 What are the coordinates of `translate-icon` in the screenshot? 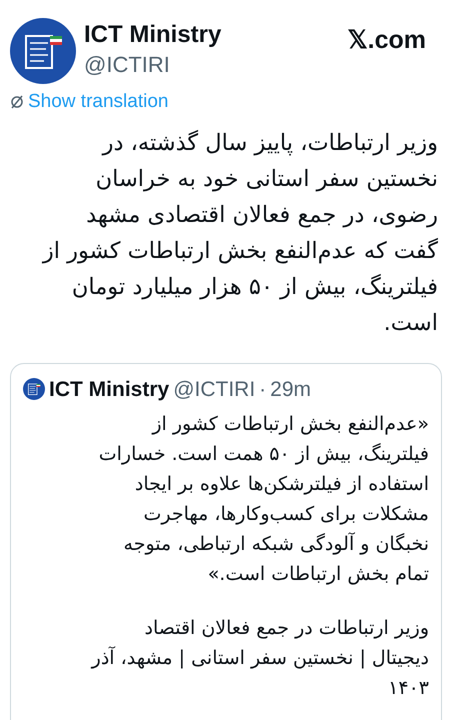 It's located at (17, 102).